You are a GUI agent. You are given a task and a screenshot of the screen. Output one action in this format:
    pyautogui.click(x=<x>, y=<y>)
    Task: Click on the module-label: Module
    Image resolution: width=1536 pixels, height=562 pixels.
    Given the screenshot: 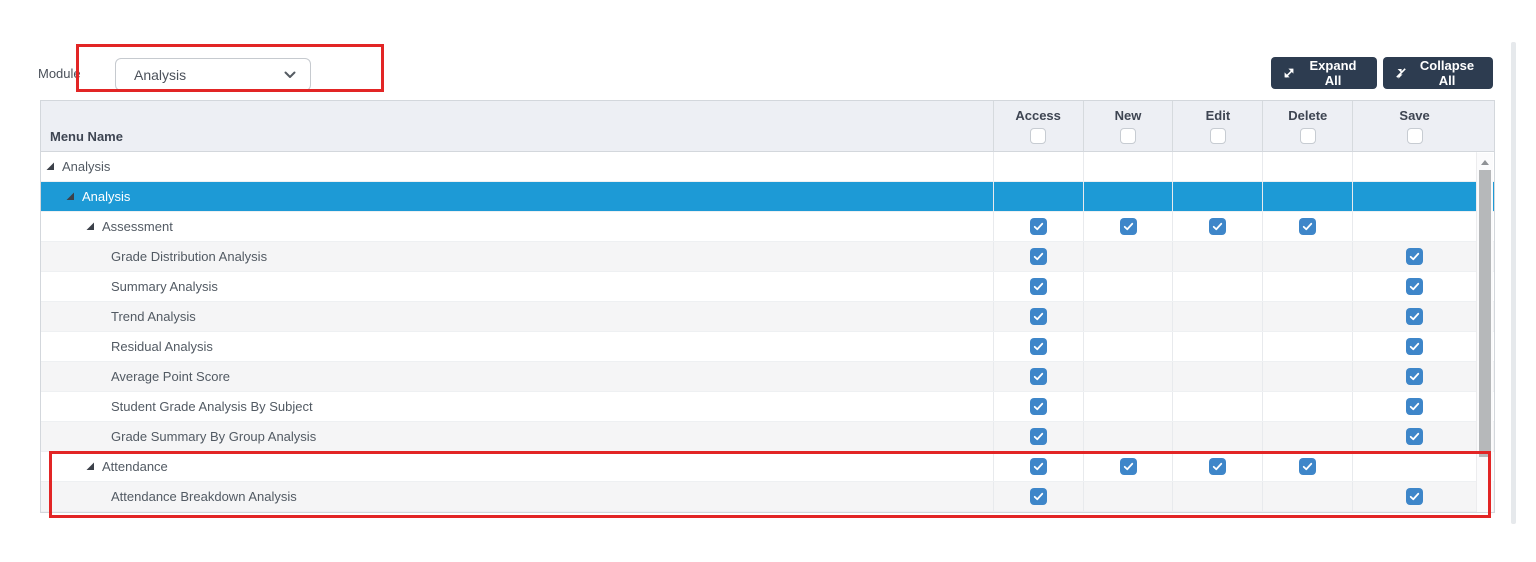 What is the action you would take?
    pyautogui.click(x=59, y=73)
    